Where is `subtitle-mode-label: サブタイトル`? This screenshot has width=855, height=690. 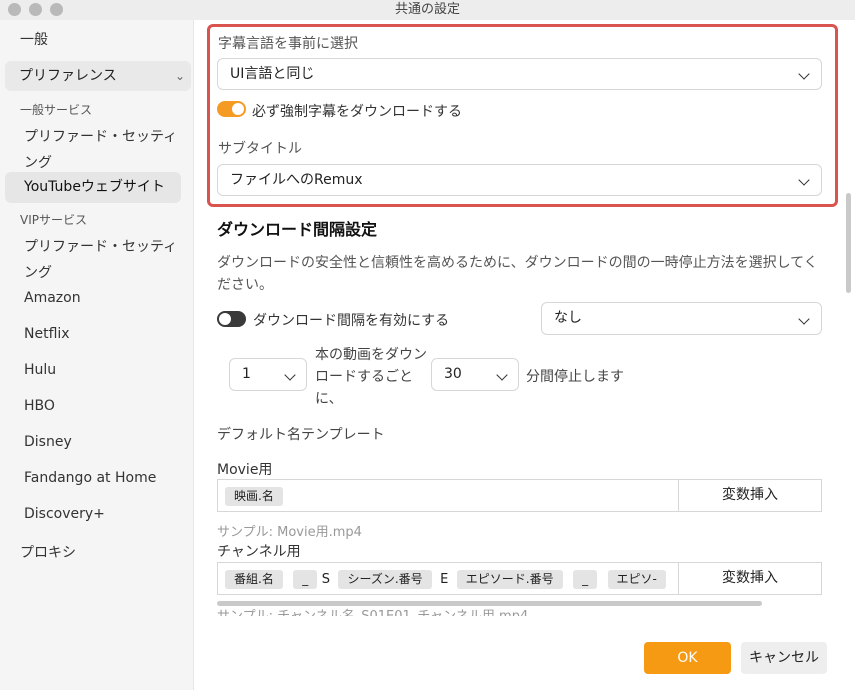 subtitle-mode-label: サブタイトル is located at coordinates (260, 149).